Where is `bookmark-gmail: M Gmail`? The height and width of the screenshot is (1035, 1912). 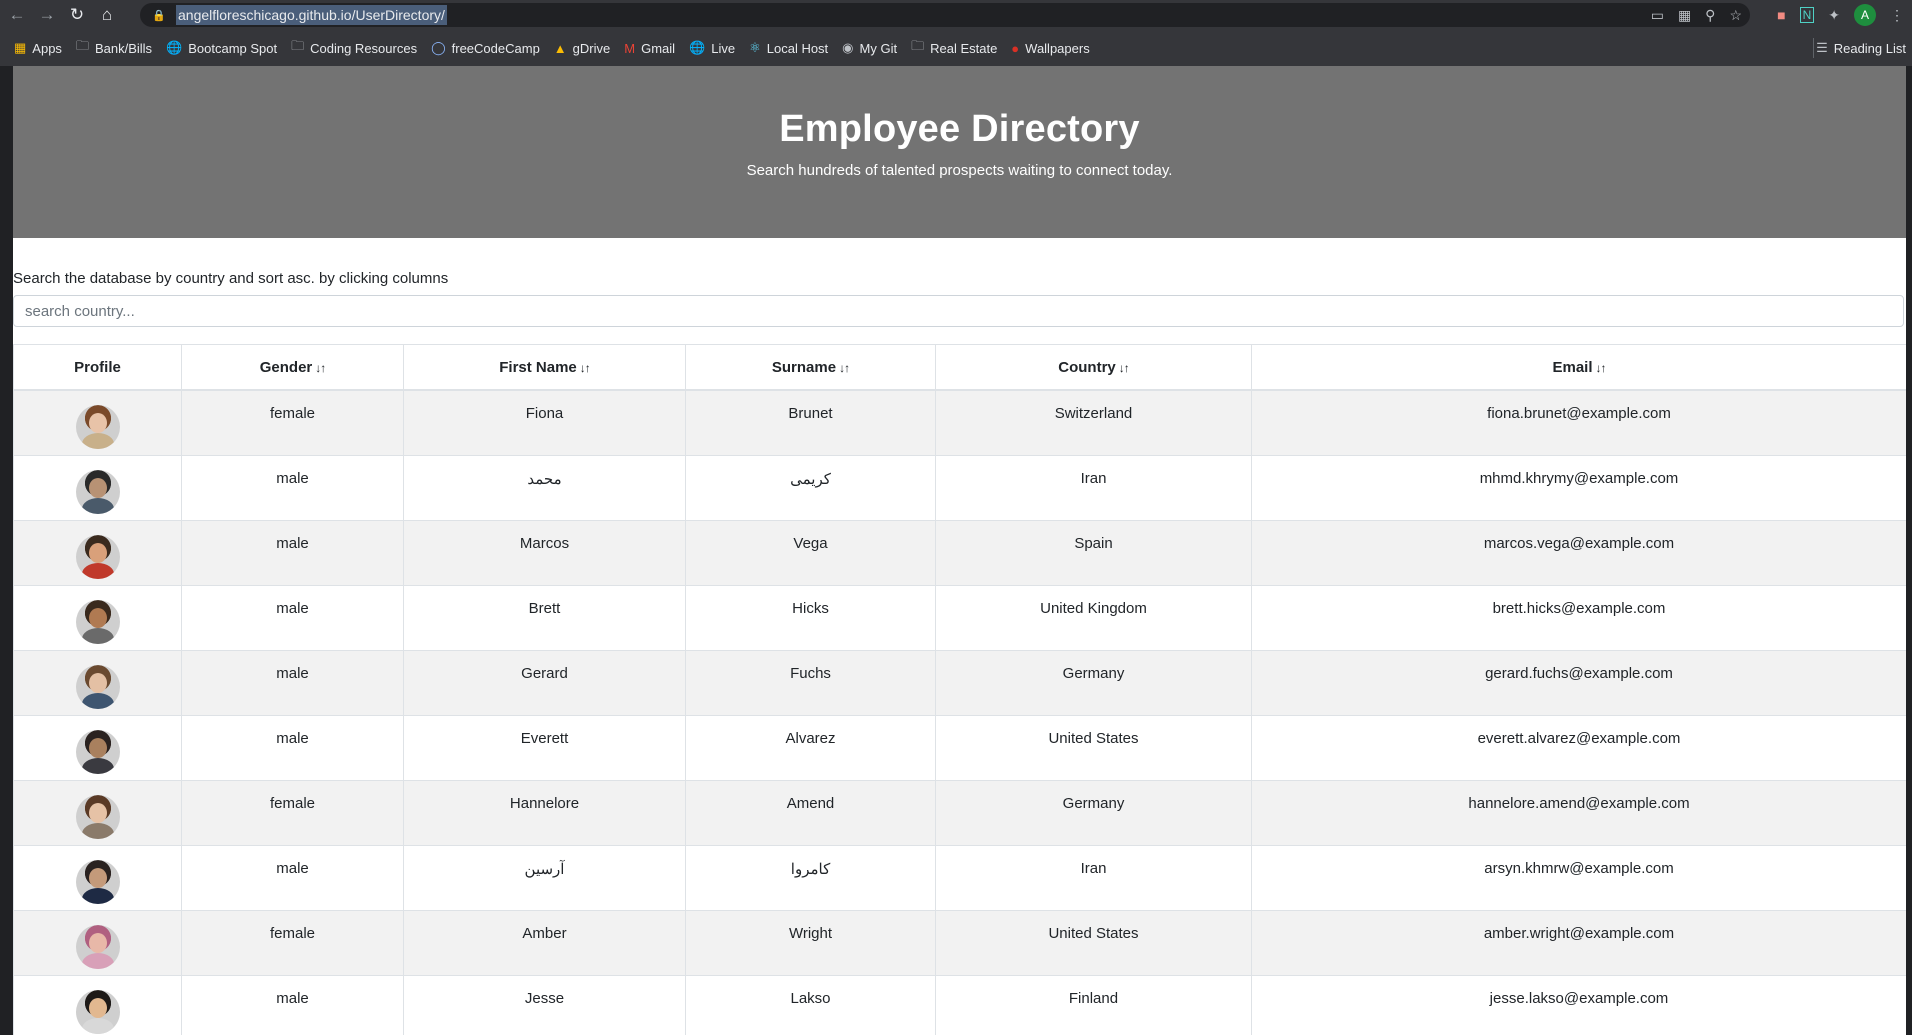
bookmark-gmail: M Gmail is located at coordinates (649, 48).